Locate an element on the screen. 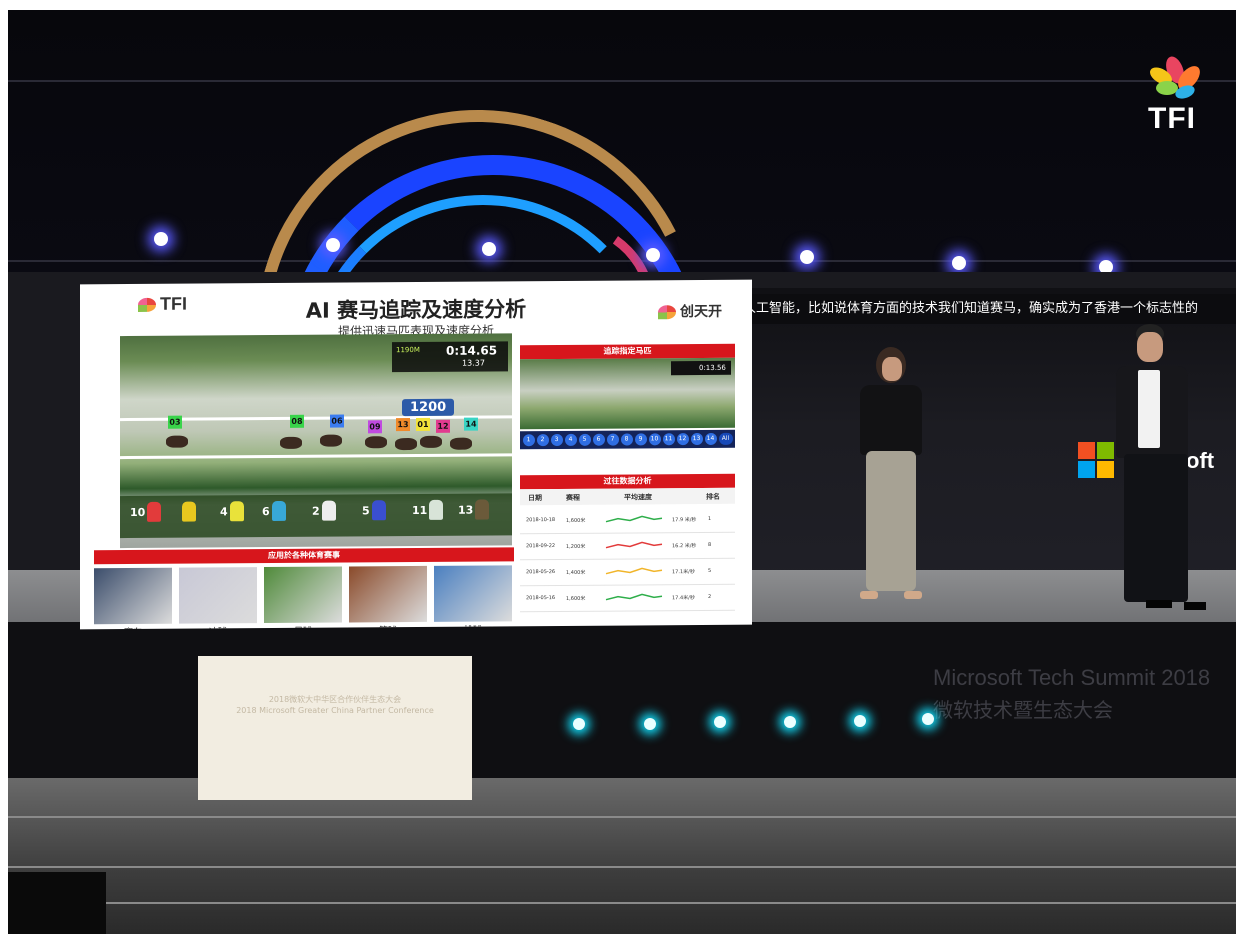 This screenshot has width=1236, height=934. history-row: 2018-05-16 1,600米 17.4米/秒 2 is located at coordinates (627, 598).